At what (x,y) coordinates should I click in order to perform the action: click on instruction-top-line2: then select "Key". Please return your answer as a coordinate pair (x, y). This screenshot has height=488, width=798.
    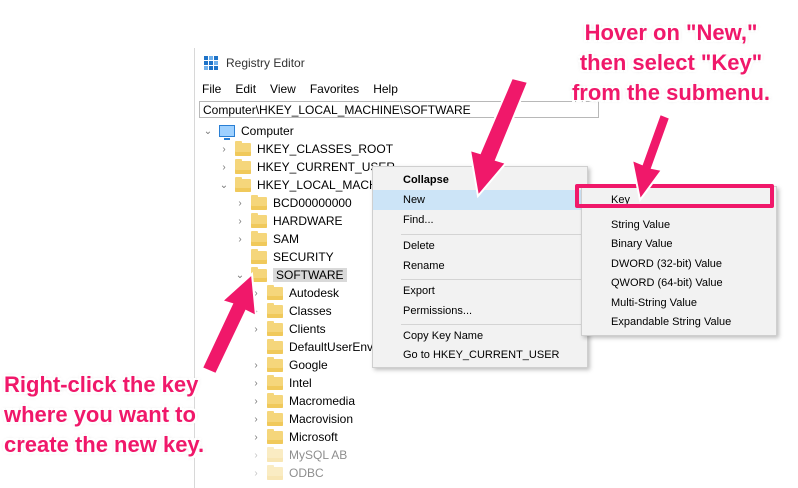
    Looking at the image, I should click on (671, 62).